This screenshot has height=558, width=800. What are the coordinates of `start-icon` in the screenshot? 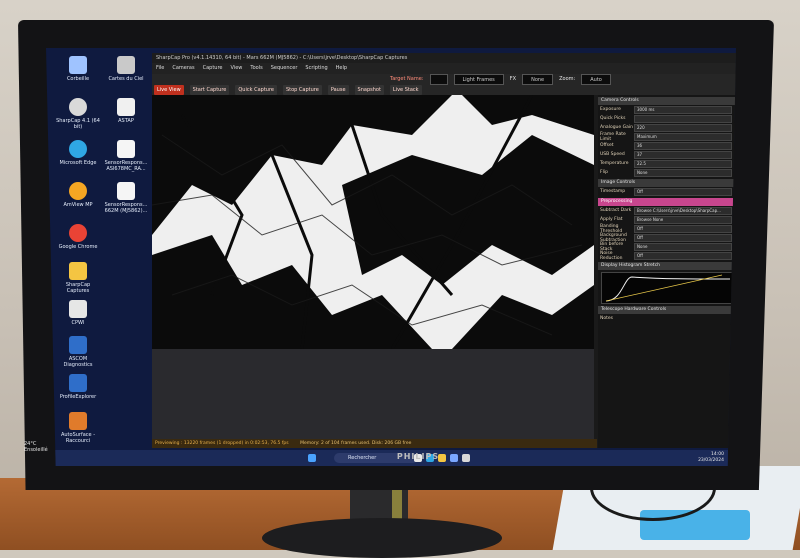 It's located at (312, 458).